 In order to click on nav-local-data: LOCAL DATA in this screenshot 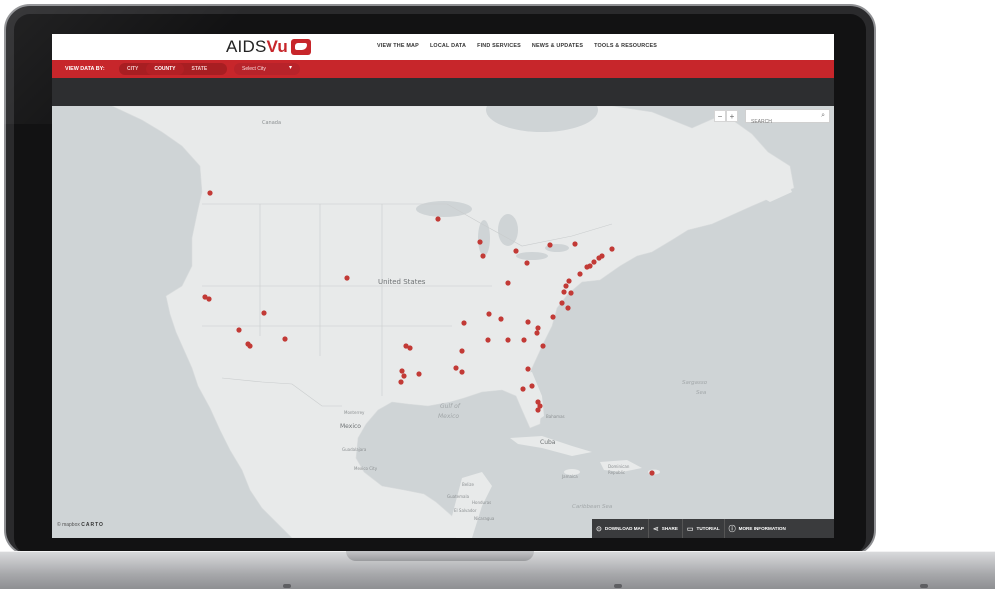, I will do `click(448, 46)`.